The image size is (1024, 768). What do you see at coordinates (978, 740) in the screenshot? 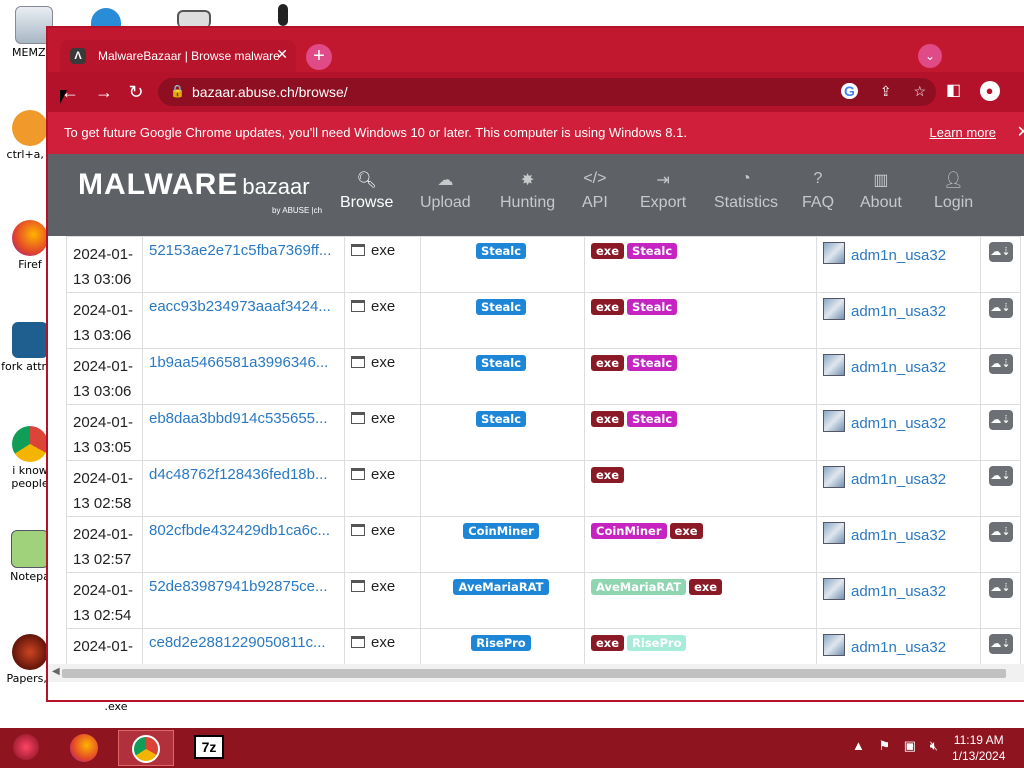
I see `clock-time: 11:19 AM` at bounding box center [978, 740].